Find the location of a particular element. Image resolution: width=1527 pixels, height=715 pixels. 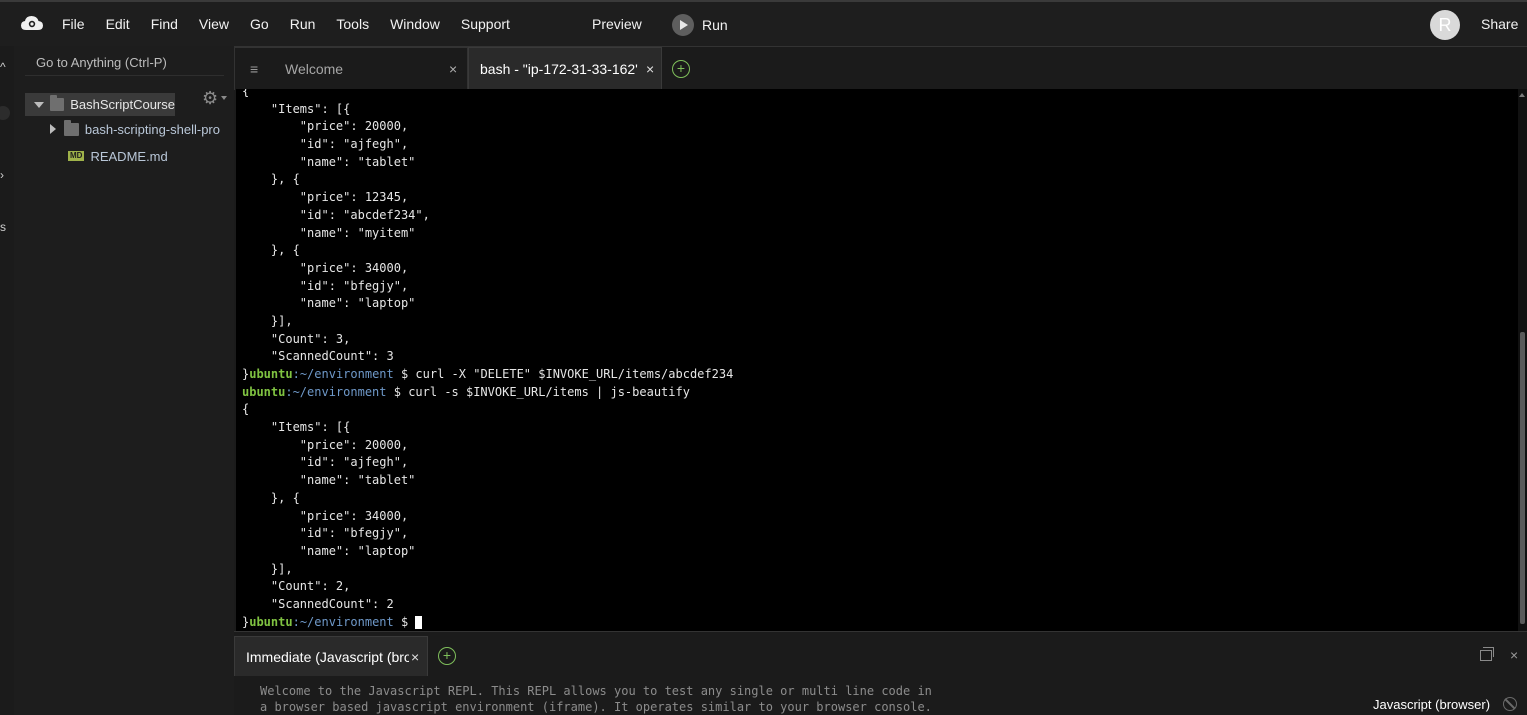

terminal-output-text: "Items": [{ is located at coordinates (296, 108).